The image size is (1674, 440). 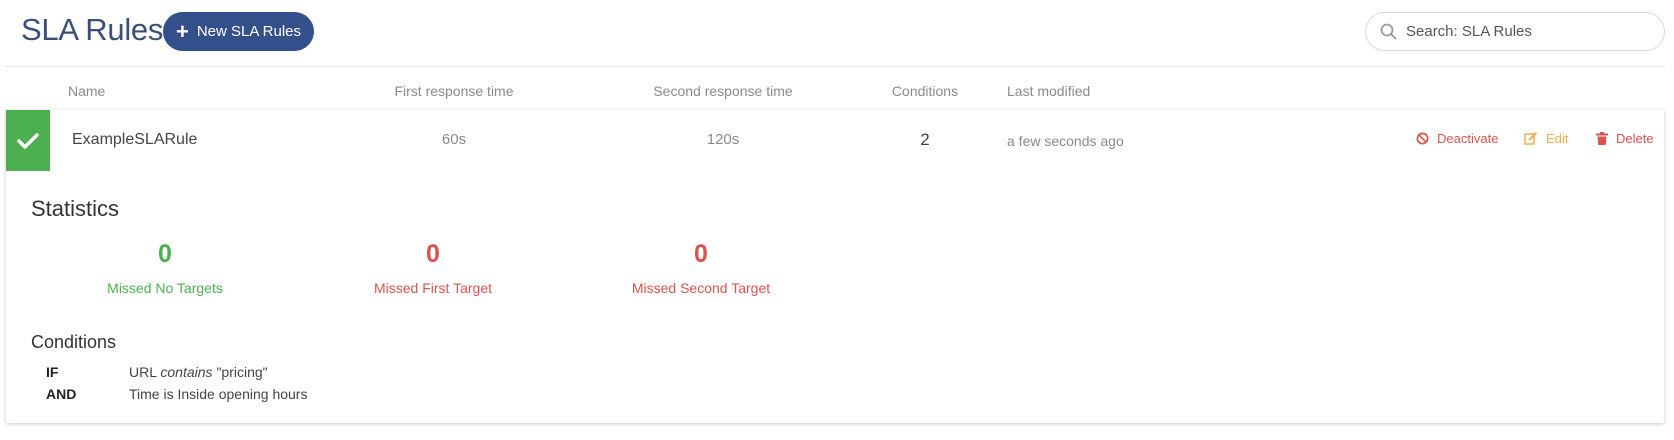 What do you see at coordinates (723, 91) in the screenshot?
I see `column-header-second-response: Second response time` at bounding box center [723, 91].